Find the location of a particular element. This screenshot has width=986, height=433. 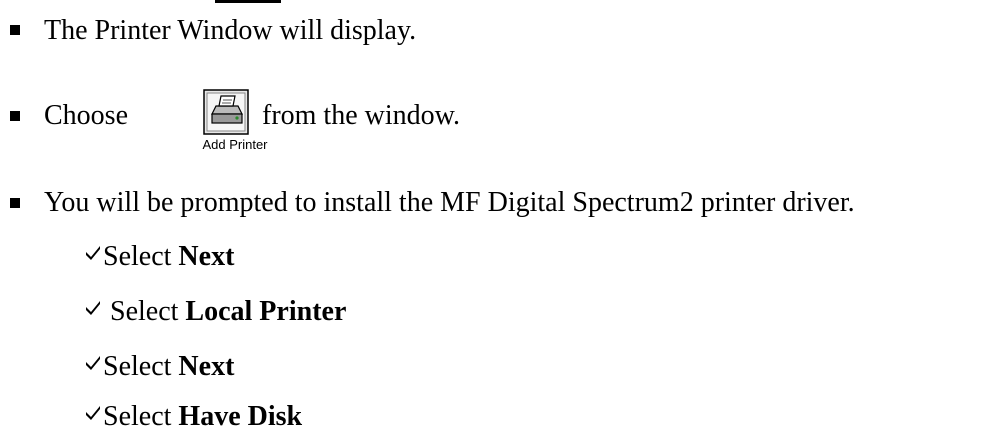

step-keyword: Have Disk is located at coordinates (240, 416).